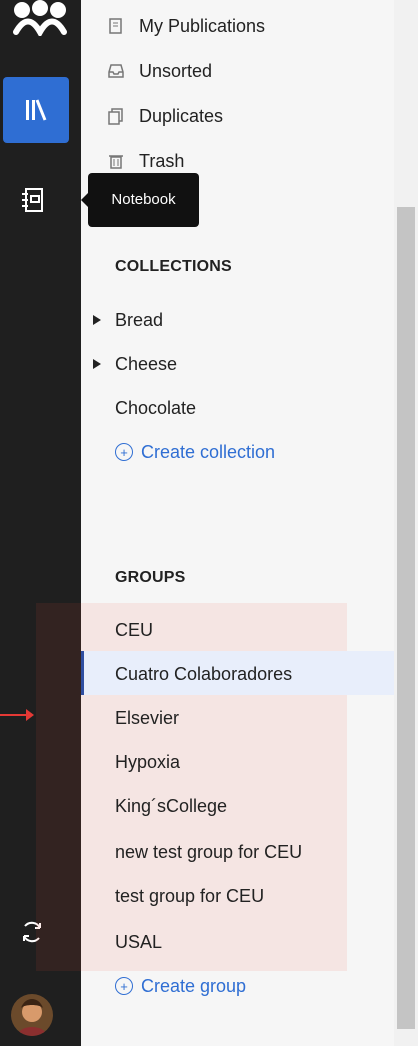 This screenshot has width=418, height=1046. What do you see at coordinates (208, 451) in the screenshot?
I see `create-collection-label: Create collection` at bounding box center [208, 451].